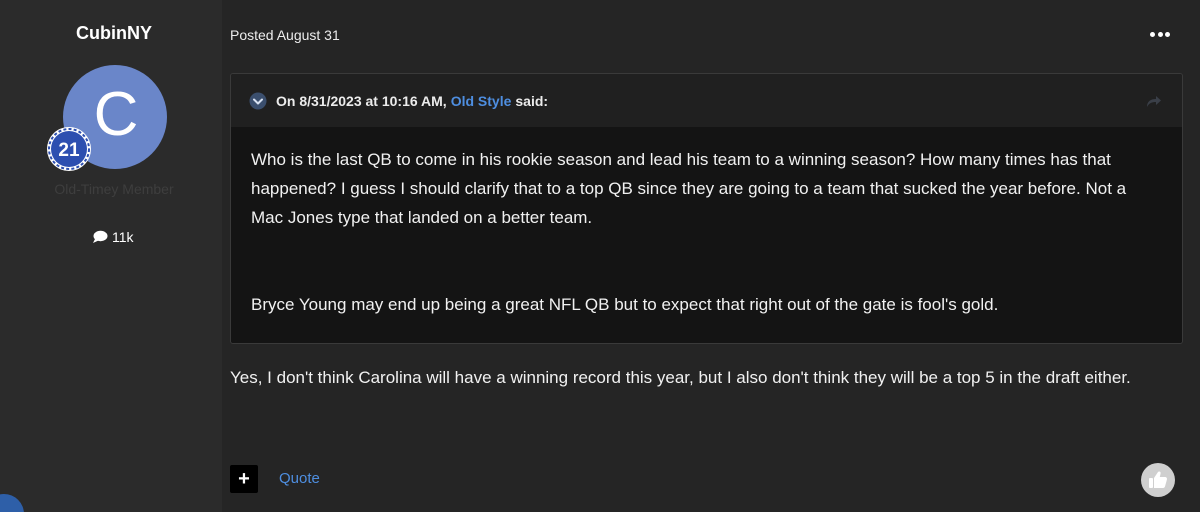  What do you see at coordinates (285, 35) in the screenshot?
I see `posted-date: Posted August 31` at bounding box center [285, 35].